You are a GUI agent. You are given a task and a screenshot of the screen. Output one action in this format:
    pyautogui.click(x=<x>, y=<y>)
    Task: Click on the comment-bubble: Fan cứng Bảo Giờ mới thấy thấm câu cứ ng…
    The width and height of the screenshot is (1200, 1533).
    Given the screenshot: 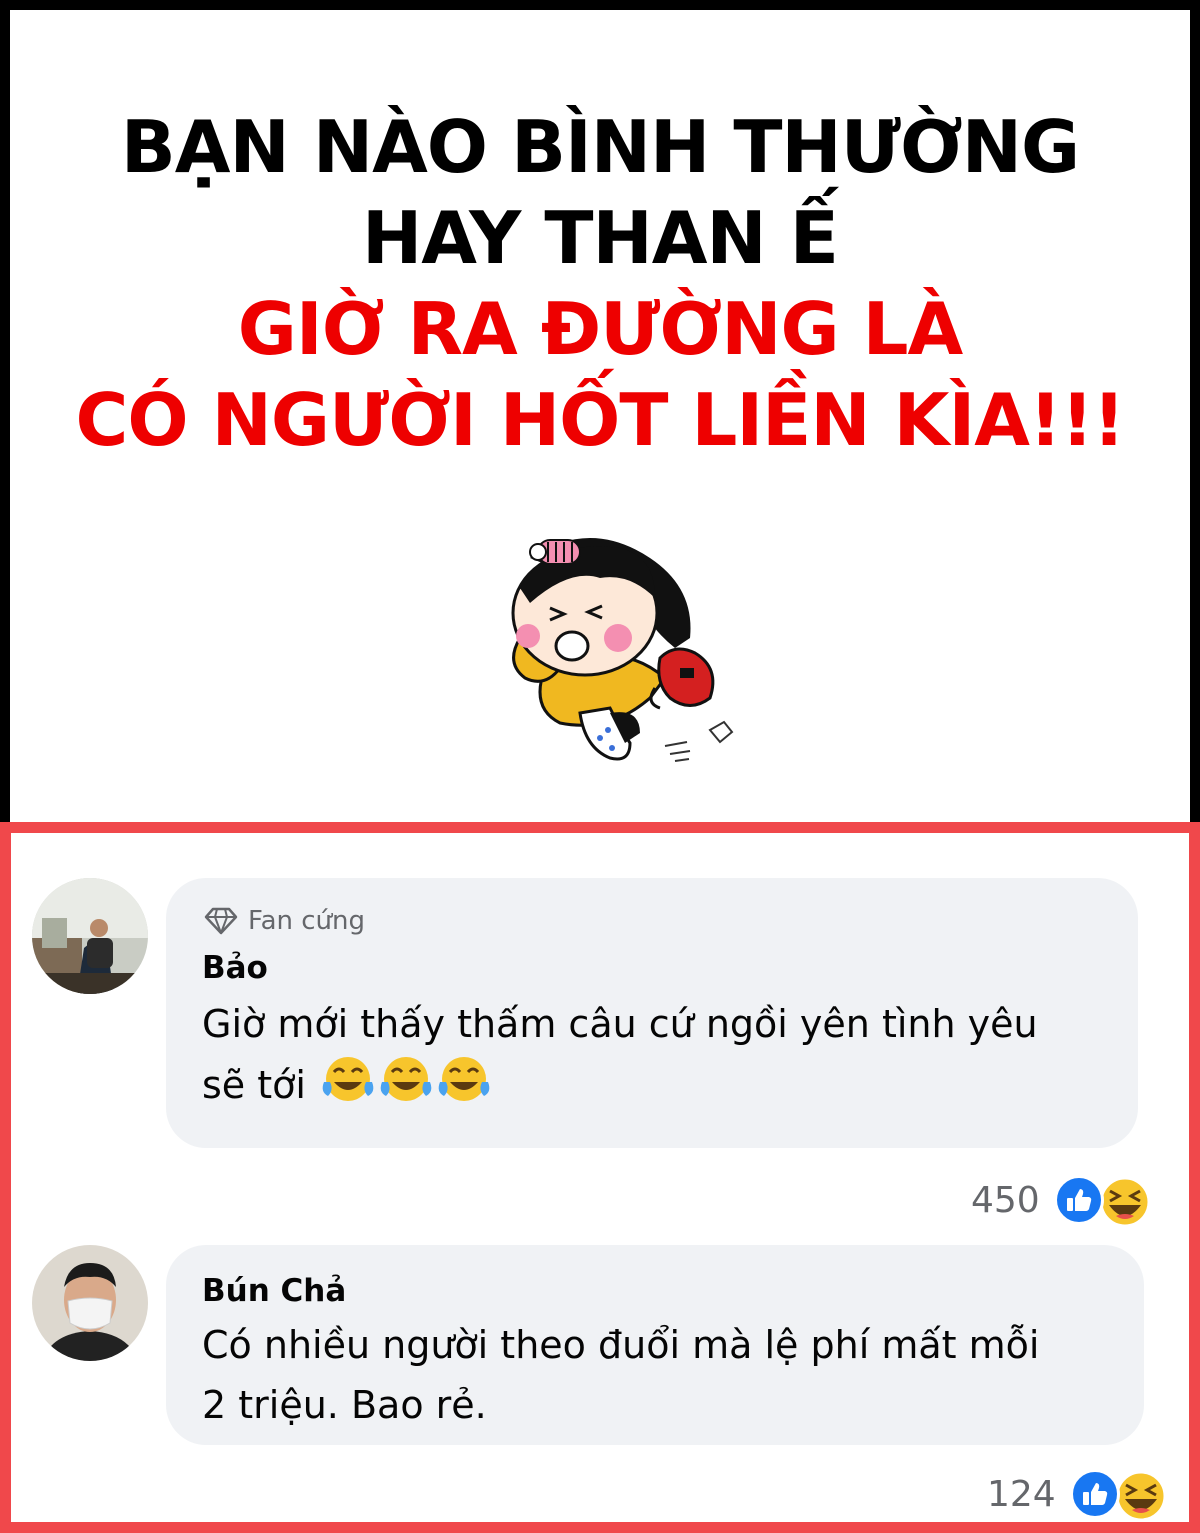 What is the action you would take?
    pyautogui.click(x=652, y=1013)
    